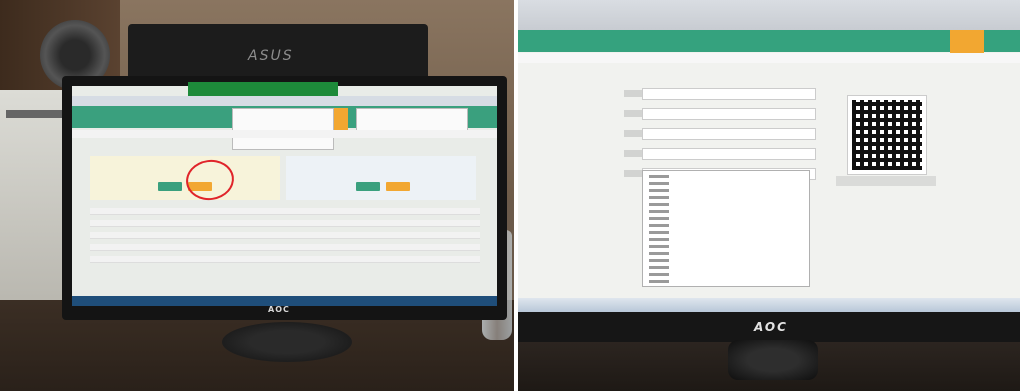  What do you see at coordinates (271, 56) in the screenshot?
I see `background-monitor-logo: ASUS` at bounding box center [271, 56].